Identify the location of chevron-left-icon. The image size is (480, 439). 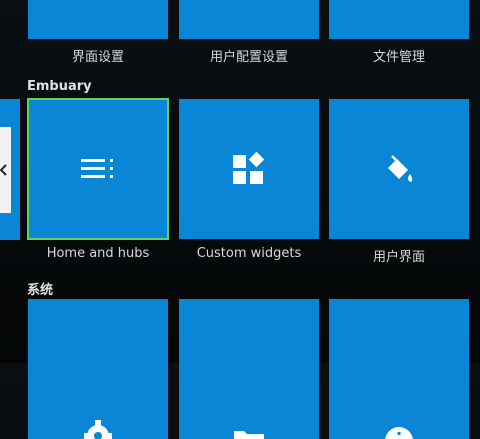
(4, 170).